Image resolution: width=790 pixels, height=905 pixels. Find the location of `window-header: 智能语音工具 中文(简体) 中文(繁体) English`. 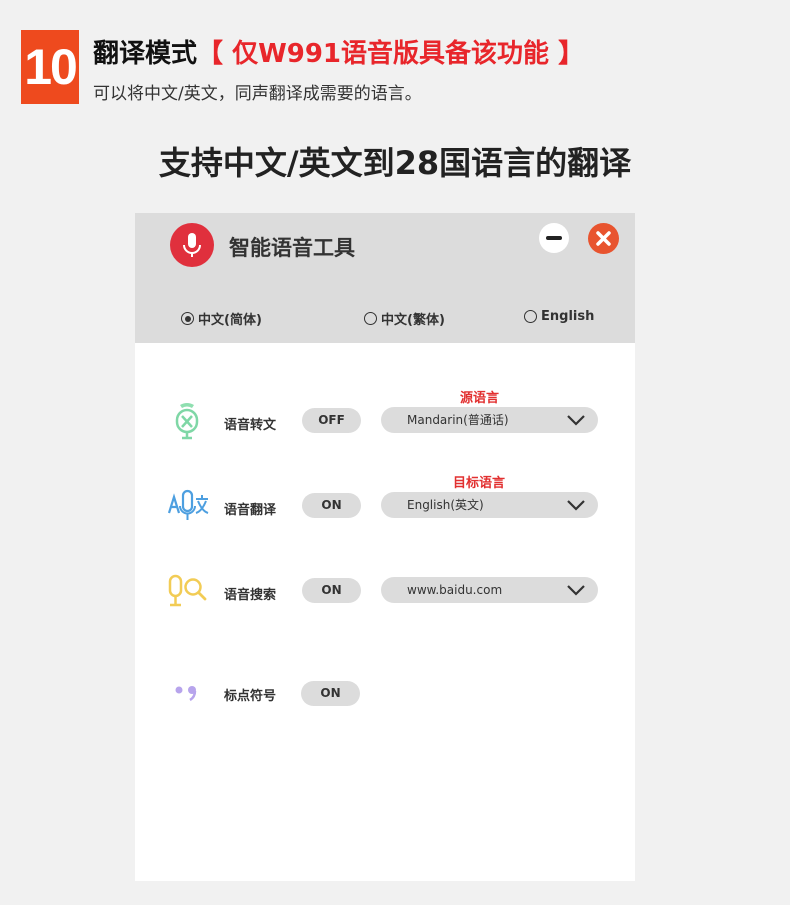

window-header: 智能语音工具 中文(简体) 中文(繁体) English is located at coordinates (385, 278).